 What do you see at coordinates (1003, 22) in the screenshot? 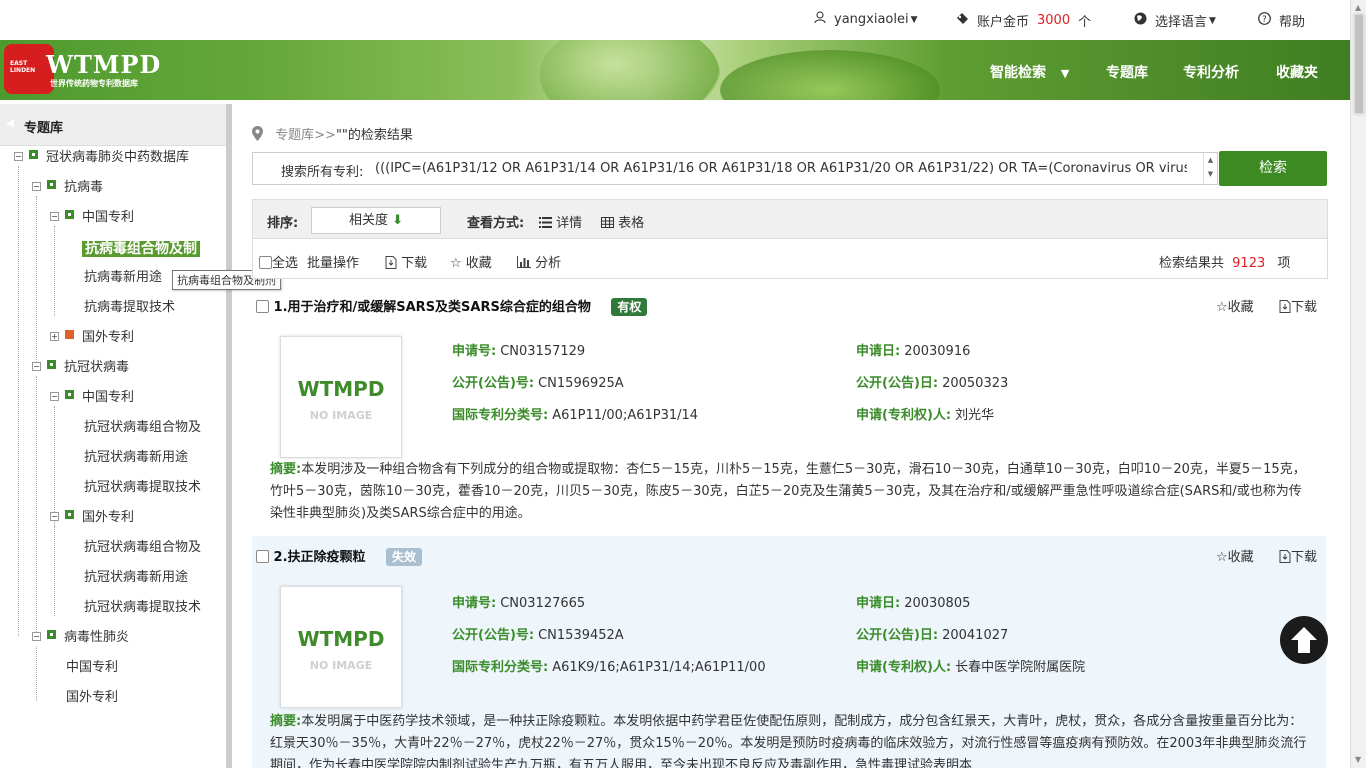
I see `coins-label: 账户金币` at bounding box center [1003, 22].